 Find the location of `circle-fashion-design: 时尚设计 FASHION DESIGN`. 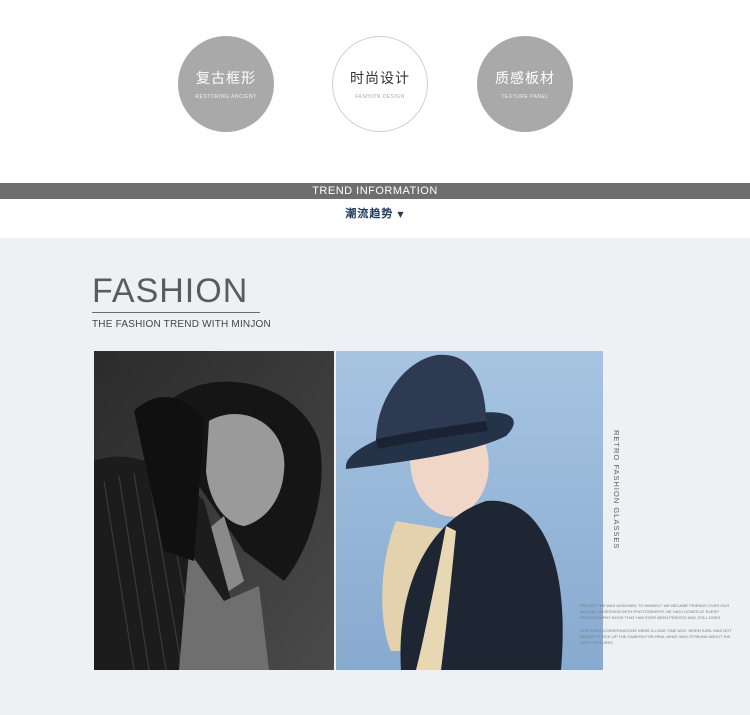

circle-fashion-design: 时尚设计 FASHION DESIGN is located at coordinates (380, 84).